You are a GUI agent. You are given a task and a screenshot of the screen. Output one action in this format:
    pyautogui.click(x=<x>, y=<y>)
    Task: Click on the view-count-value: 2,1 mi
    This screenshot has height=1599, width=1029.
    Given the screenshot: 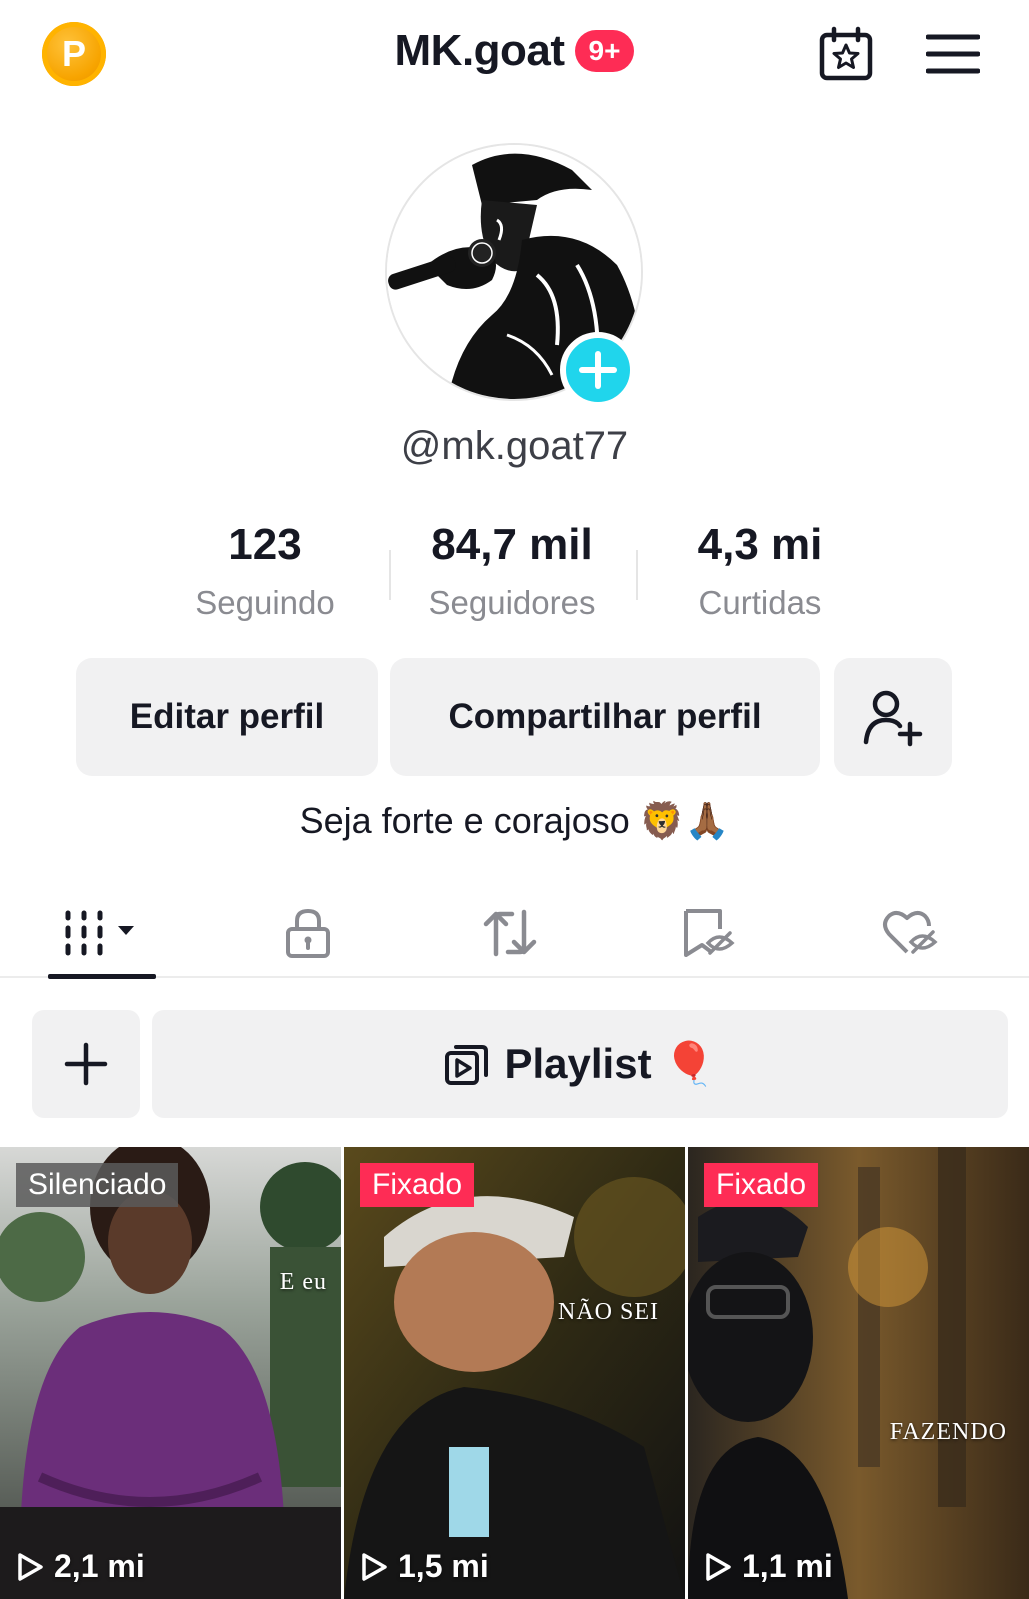 What is the action you would take?
    pyautogui.click(x=99, y=1566)
    